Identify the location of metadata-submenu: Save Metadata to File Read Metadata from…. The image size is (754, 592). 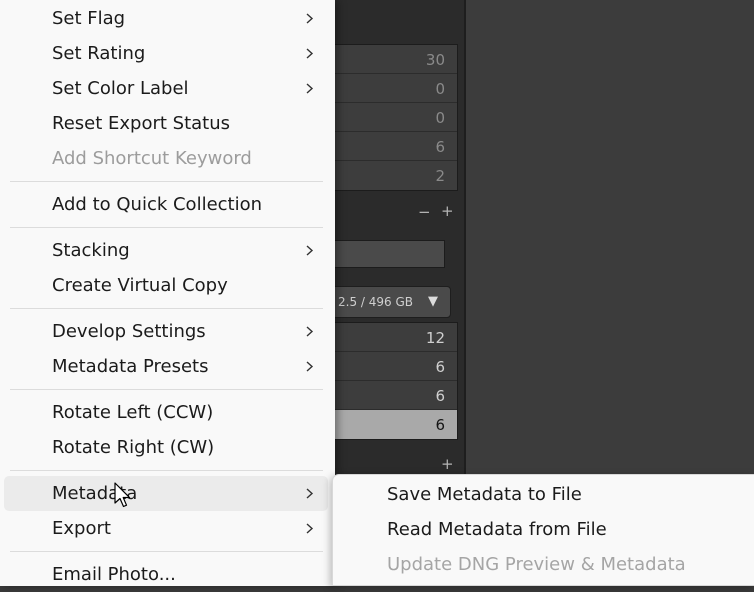
(543, 530).